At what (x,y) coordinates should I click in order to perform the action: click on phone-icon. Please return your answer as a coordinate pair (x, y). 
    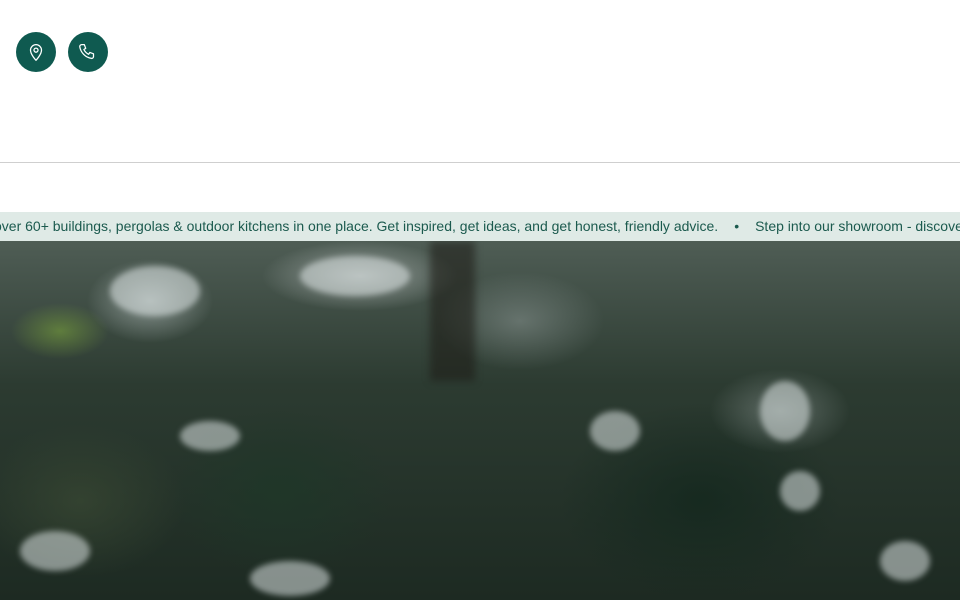
    Looking at the image, I should click on (87, 52).